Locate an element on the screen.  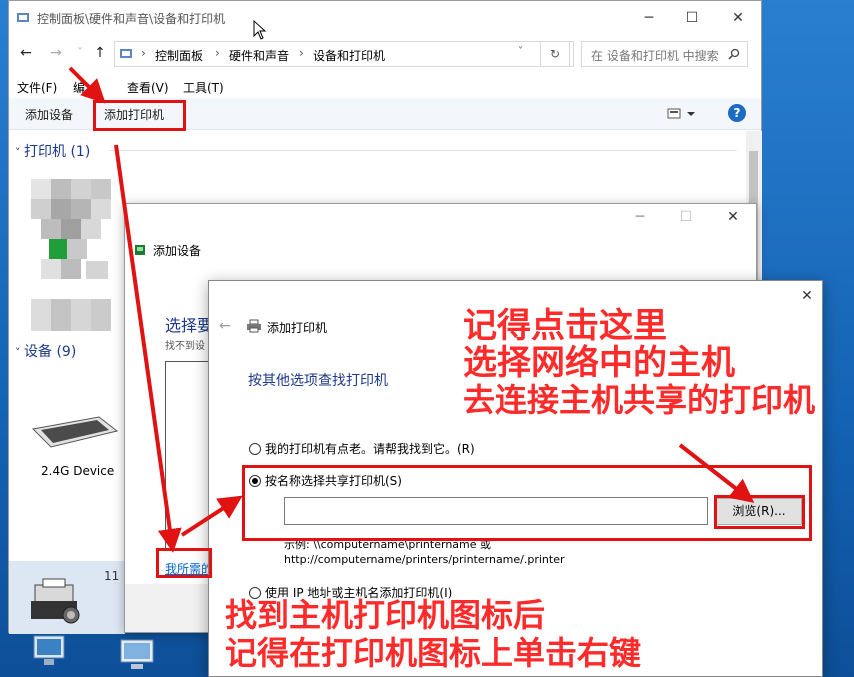
annotation-top: 记得点击这里 选择网络中的主机 去连接主机共享的打印机 is located at coordinates (639, 363).